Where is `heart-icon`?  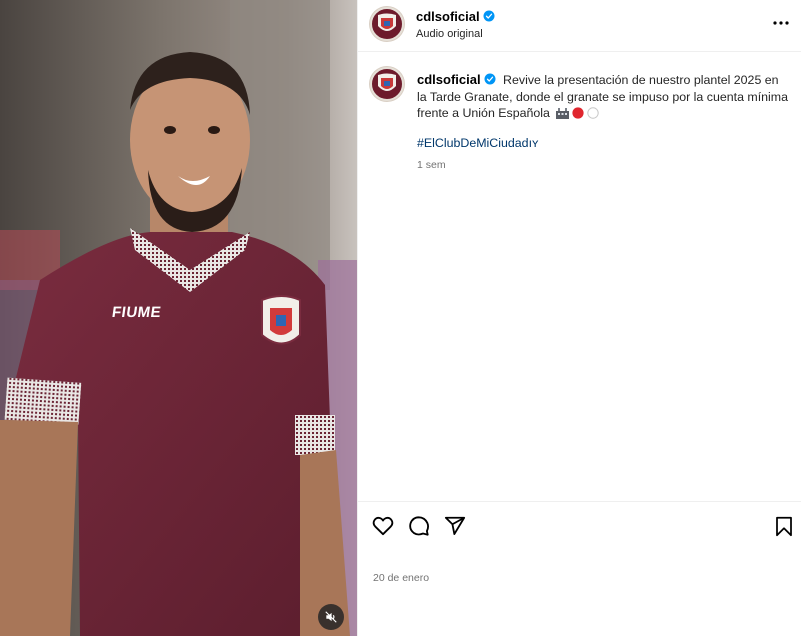 heart-icon is located at coordinates (383, 526).